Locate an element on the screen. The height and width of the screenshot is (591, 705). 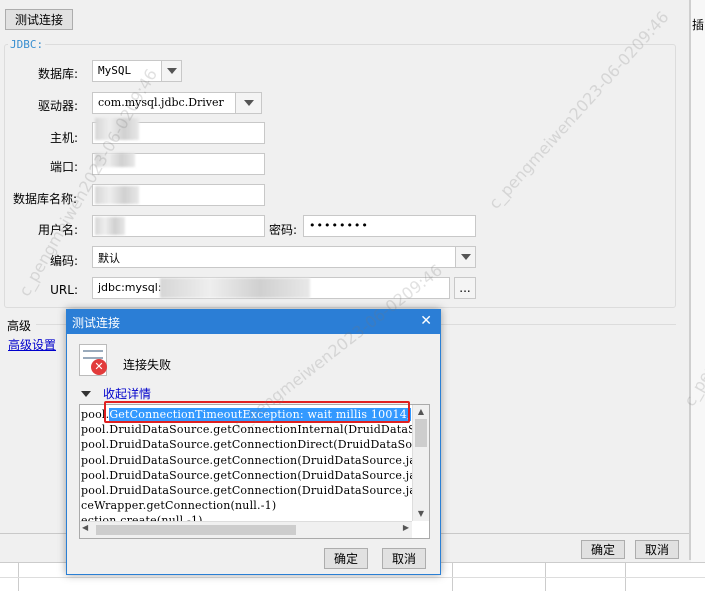
redacted-url is located at coordinates (235, 288).